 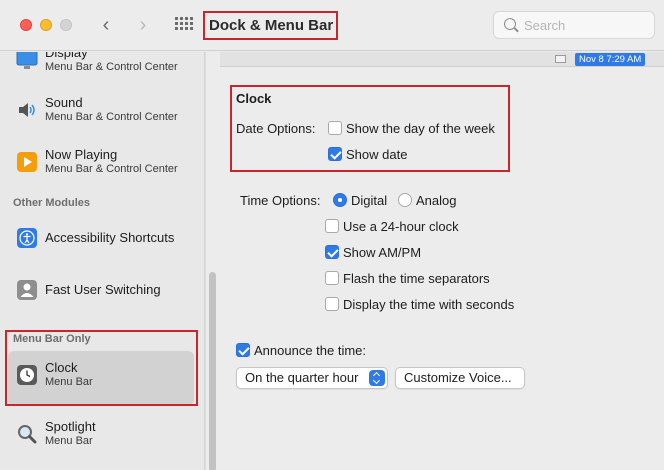 I want to click on minimize-window-button, so click(x=46, y=25).